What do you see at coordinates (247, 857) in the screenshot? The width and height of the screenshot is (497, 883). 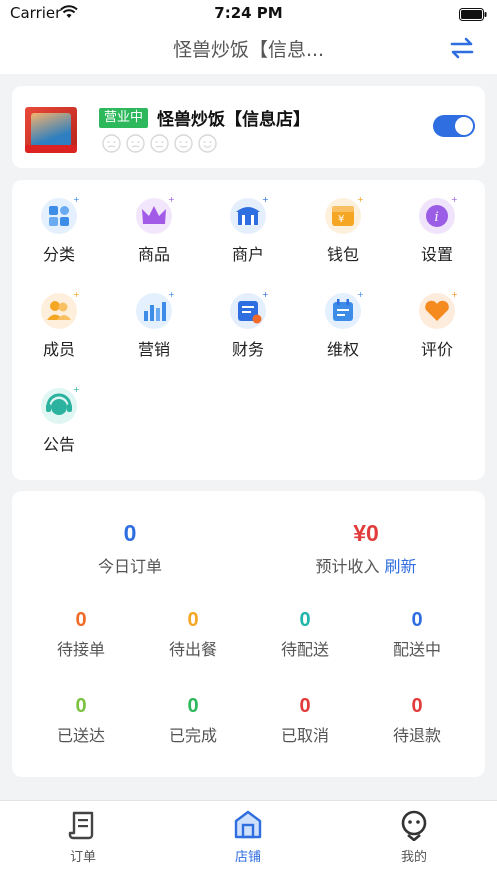 I see `tab-label: 店铺` at bounding box center [247, 857].